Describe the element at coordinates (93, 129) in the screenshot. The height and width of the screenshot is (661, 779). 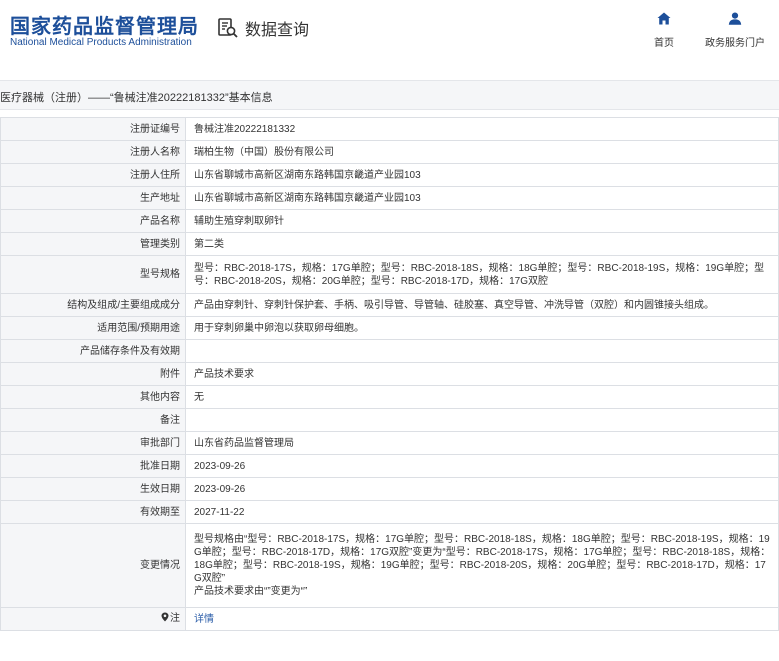
I see `row-label: 注册证编号` at that location.